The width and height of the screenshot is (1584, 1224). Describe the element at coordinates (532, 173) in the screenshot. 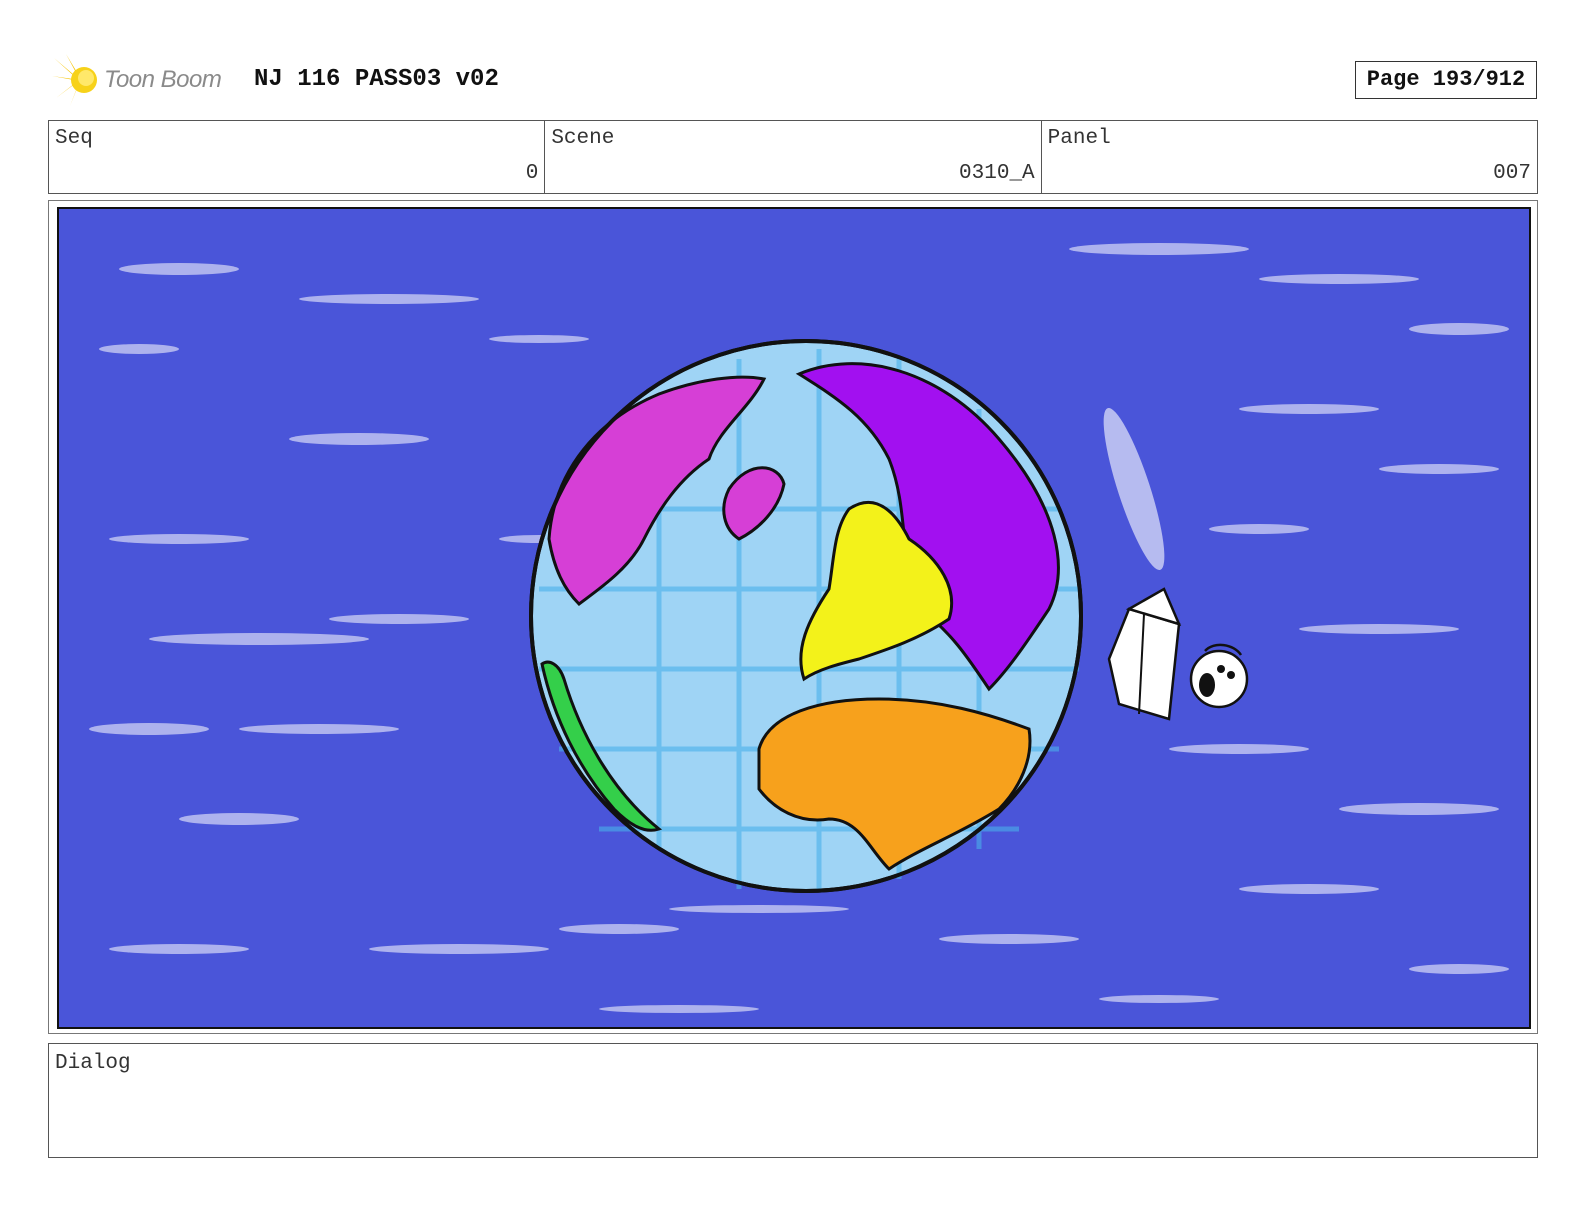

I see `seq-value: 0` at that location.